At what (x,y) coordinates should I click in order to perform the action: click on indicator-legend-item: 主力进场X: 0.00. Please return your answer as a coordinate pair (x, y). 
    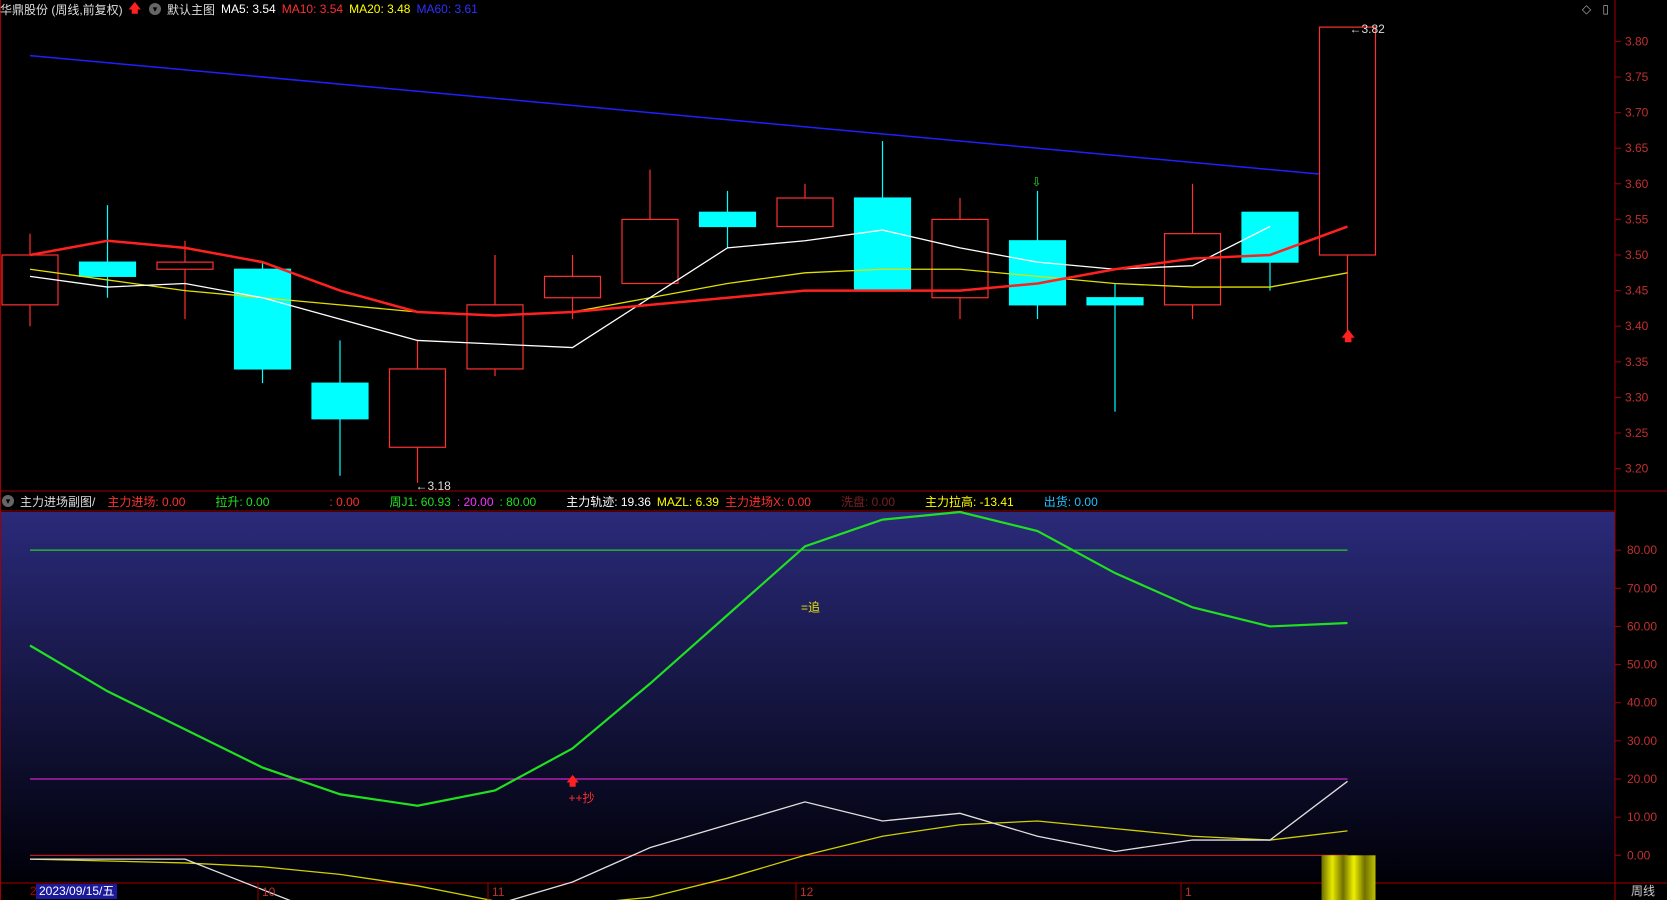
    Looking at the image, I should click on (767, 501).